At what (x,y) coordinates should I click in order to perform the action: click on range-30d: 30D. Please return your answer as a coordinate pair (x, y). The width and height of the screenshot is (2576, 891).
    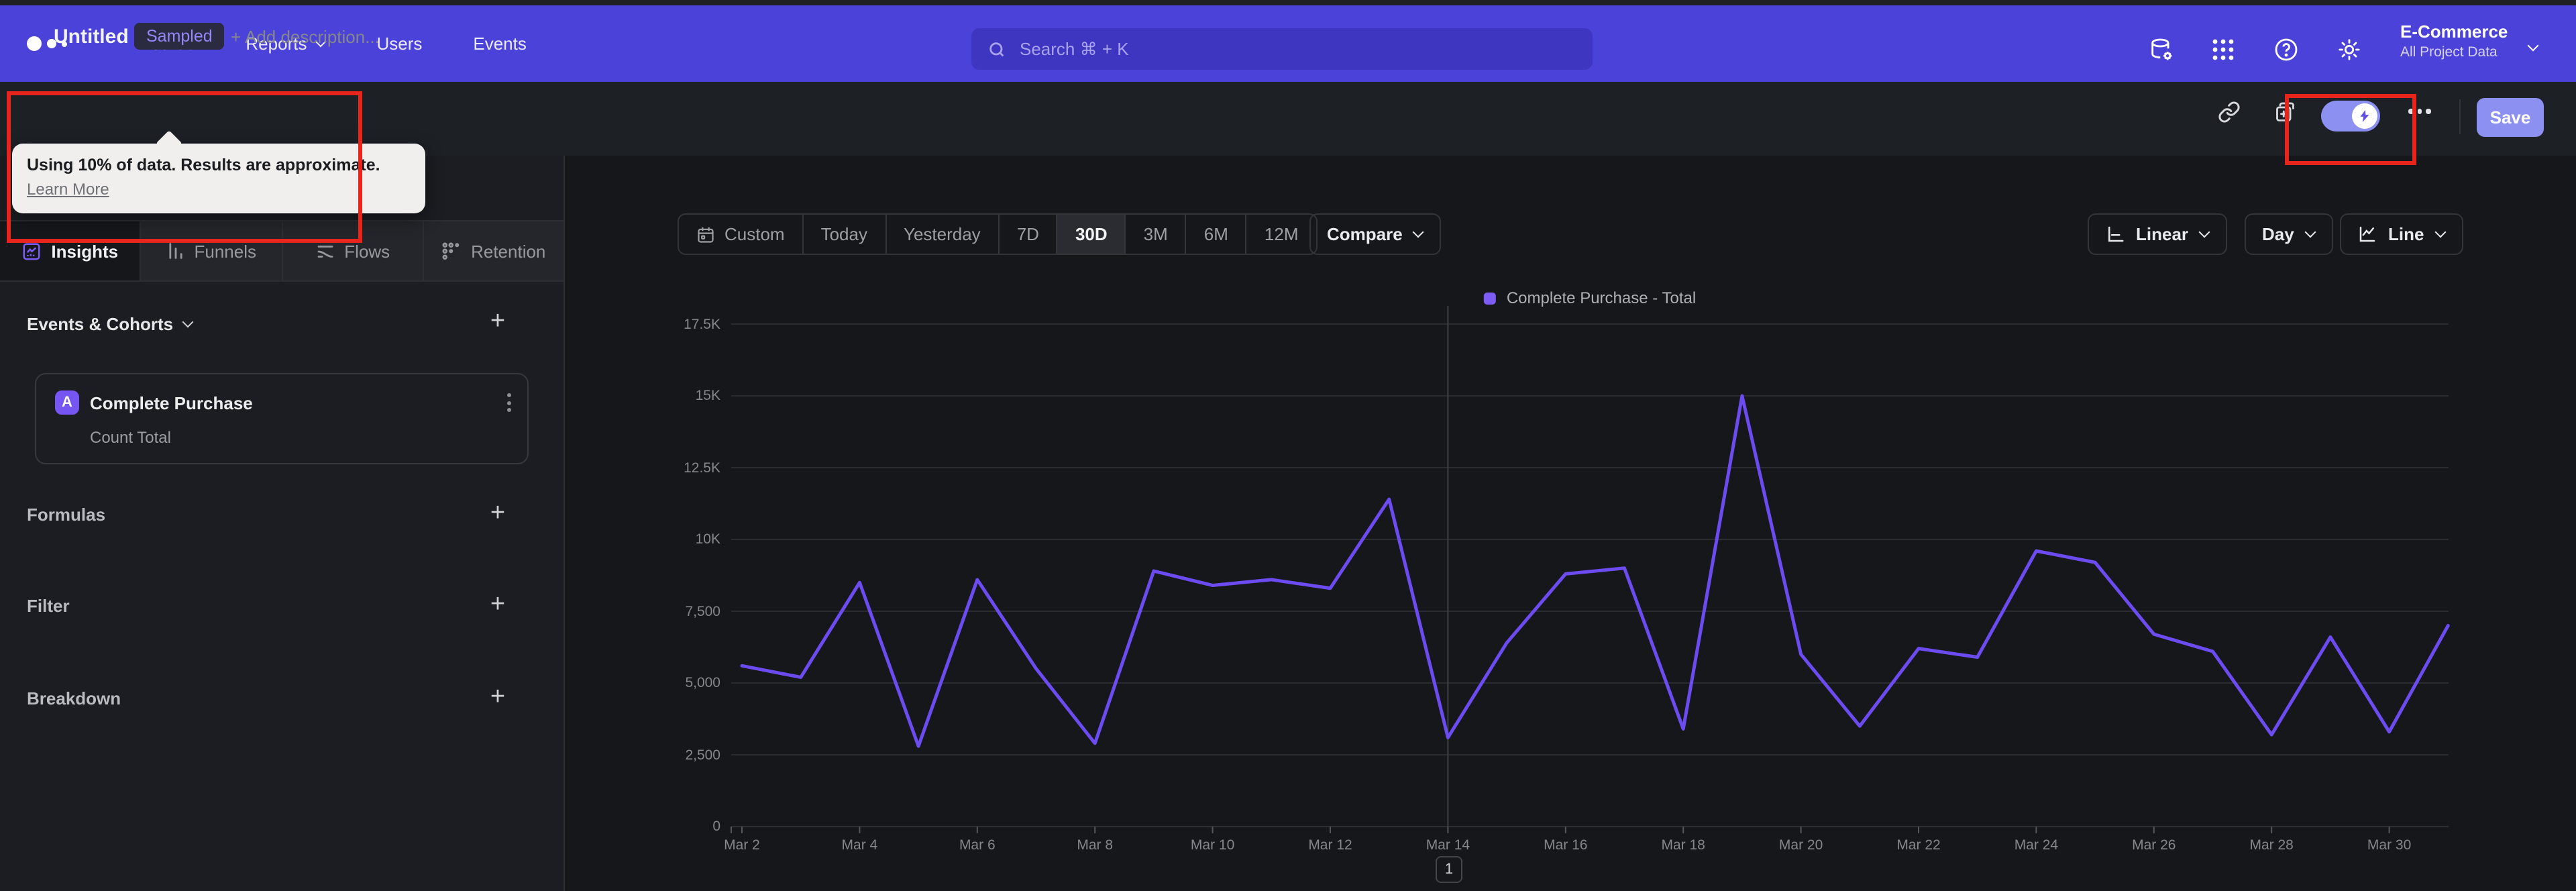
    Looking at the image, I should click on (1091, 234).